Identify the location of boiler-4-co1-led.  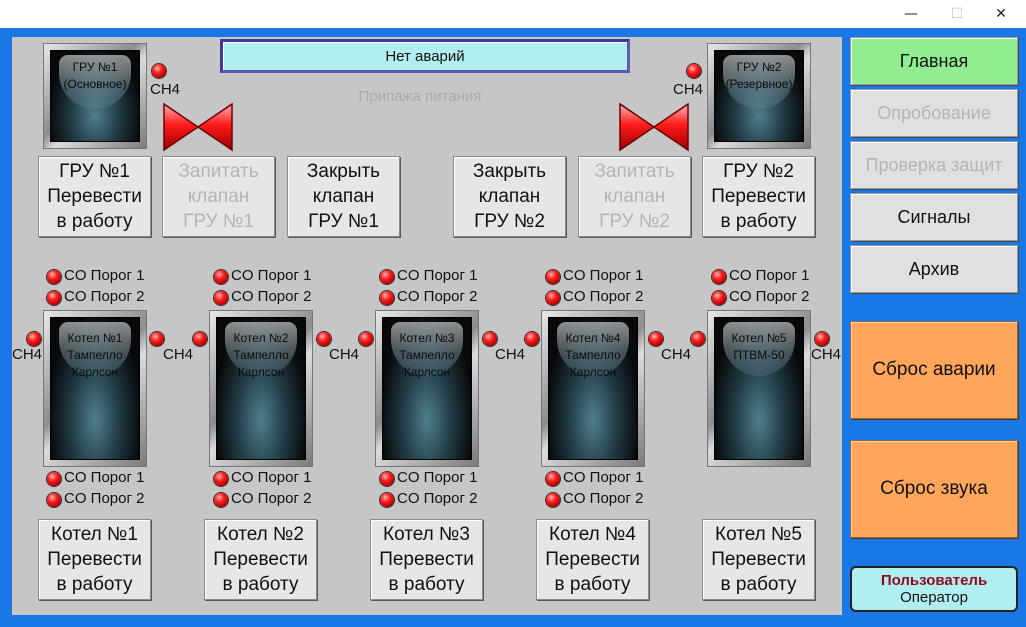
(553, 277).